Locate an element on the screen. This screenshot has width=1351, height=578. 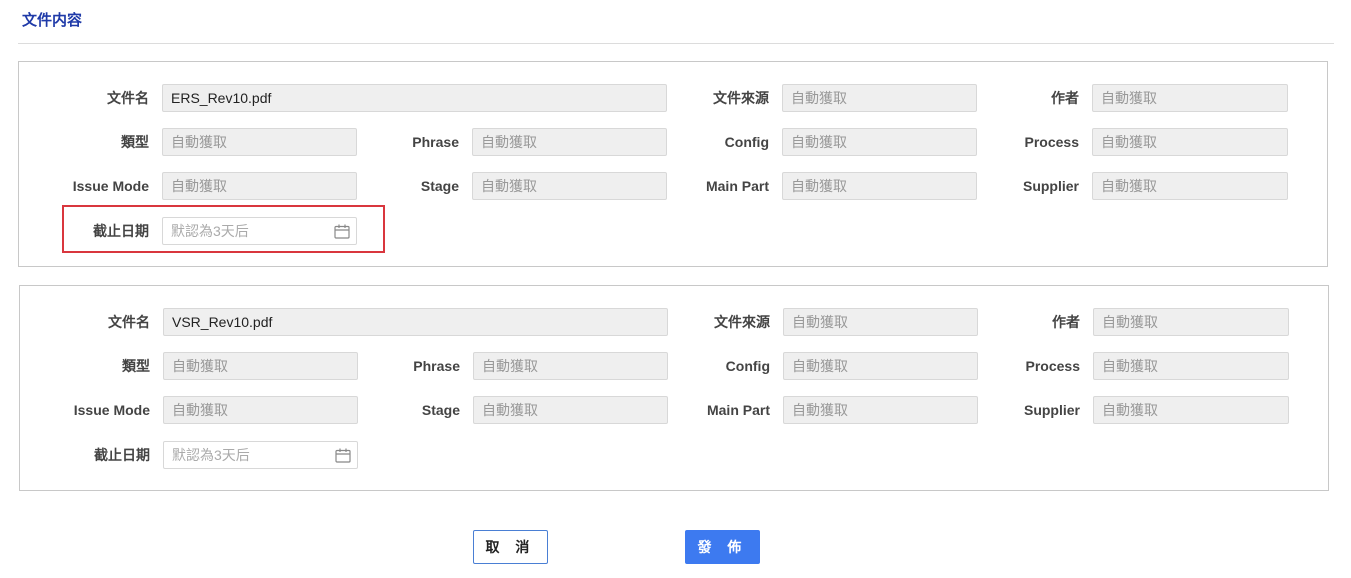
deadline-label: 截止日期 is located at coordinates (122, 455).